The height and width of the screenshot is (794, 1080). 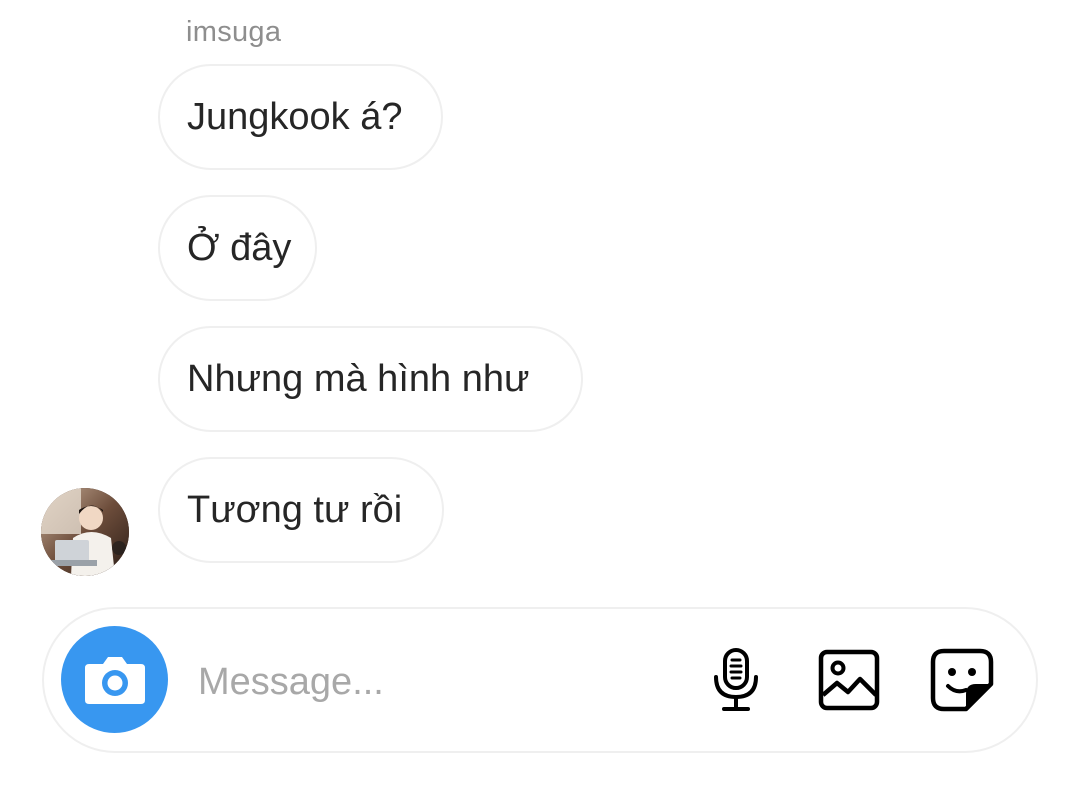 I want to click on message-bubble: Jungkook á?, so click(x=300, y=117).